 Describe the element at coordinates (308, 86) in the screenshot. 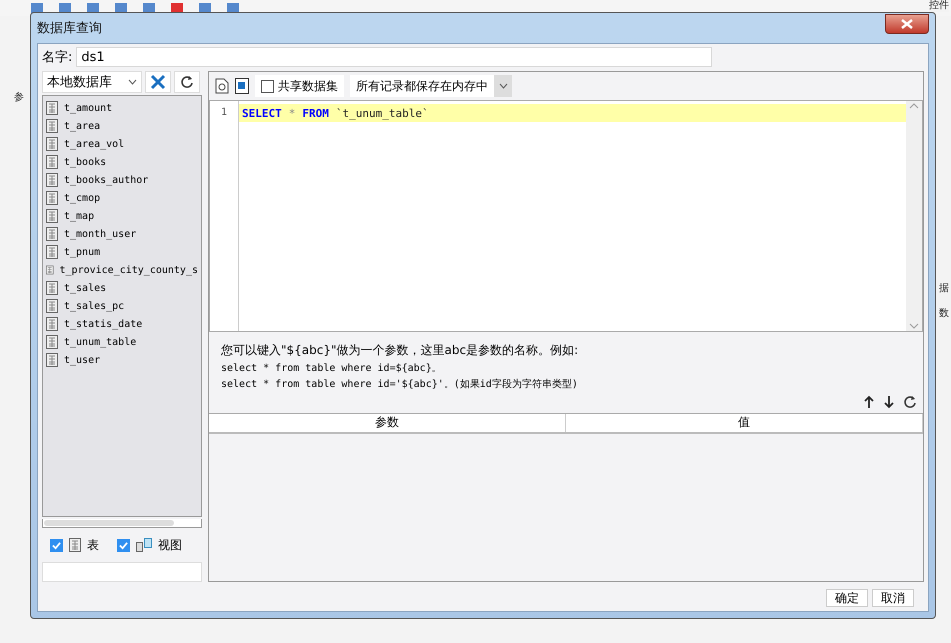

I see `share-label: 共享数据集` at that location.